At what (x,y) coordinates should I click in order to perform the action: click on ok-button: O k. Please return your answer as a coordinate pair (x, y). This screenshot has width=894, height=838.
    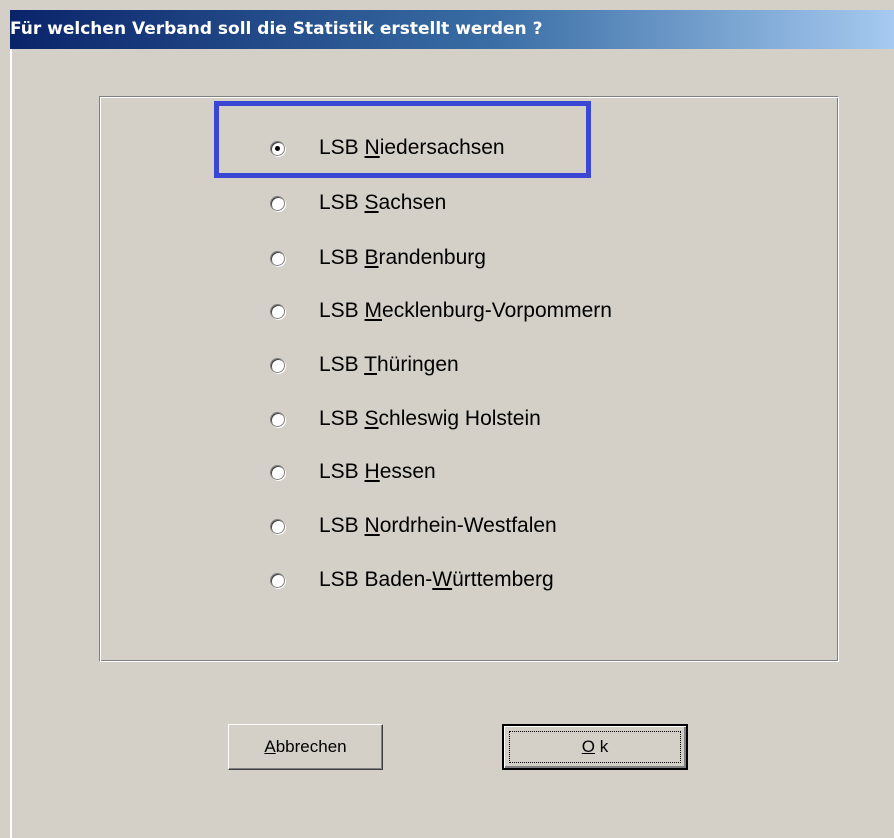
    Looking at the image, I should click on (595, 747).